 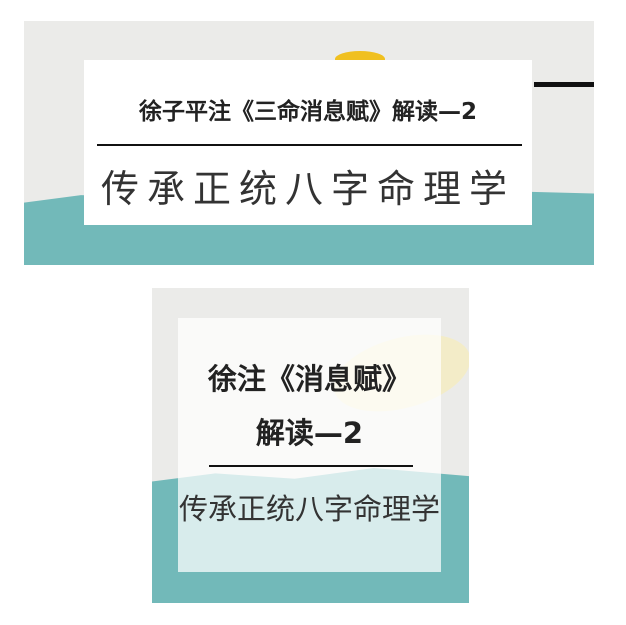 What do you see at coordinates (307, 189) in the screenshot?
I see `banner-subtitle: 传承正统八字命理学` at bounding box center [307, 189].